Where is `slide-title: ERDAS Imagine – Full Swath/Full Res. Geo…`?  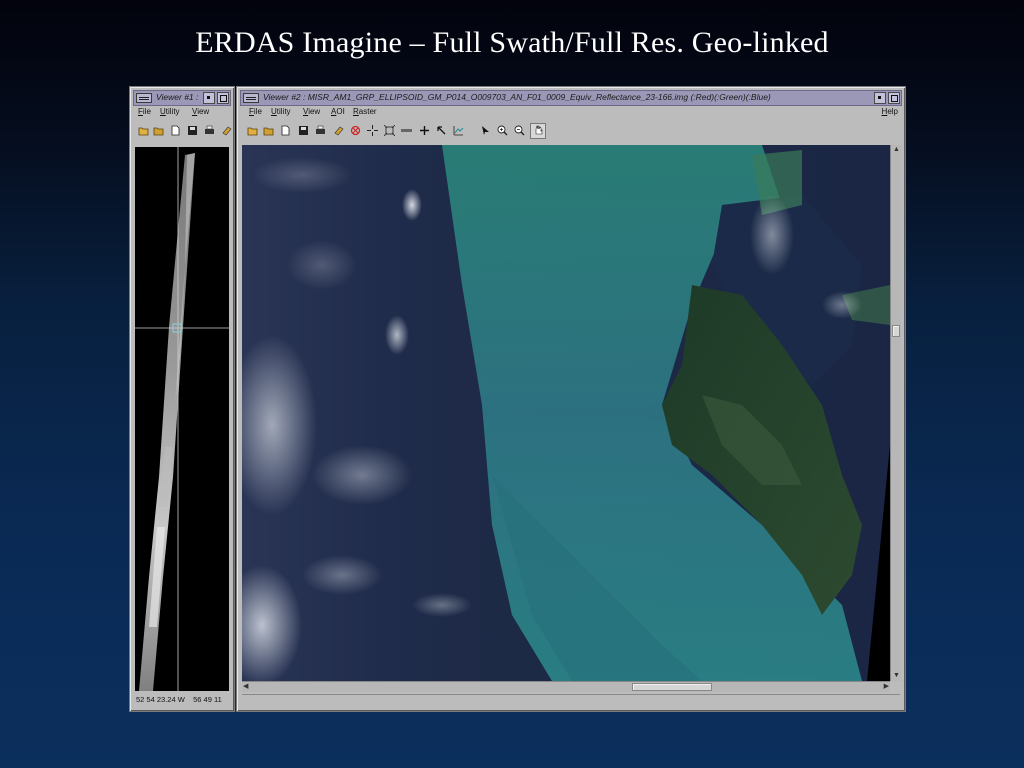
slide-title: ERDAS Imagine – Full Swath/Full Res. Geo… is located at coordinates (512, 42).